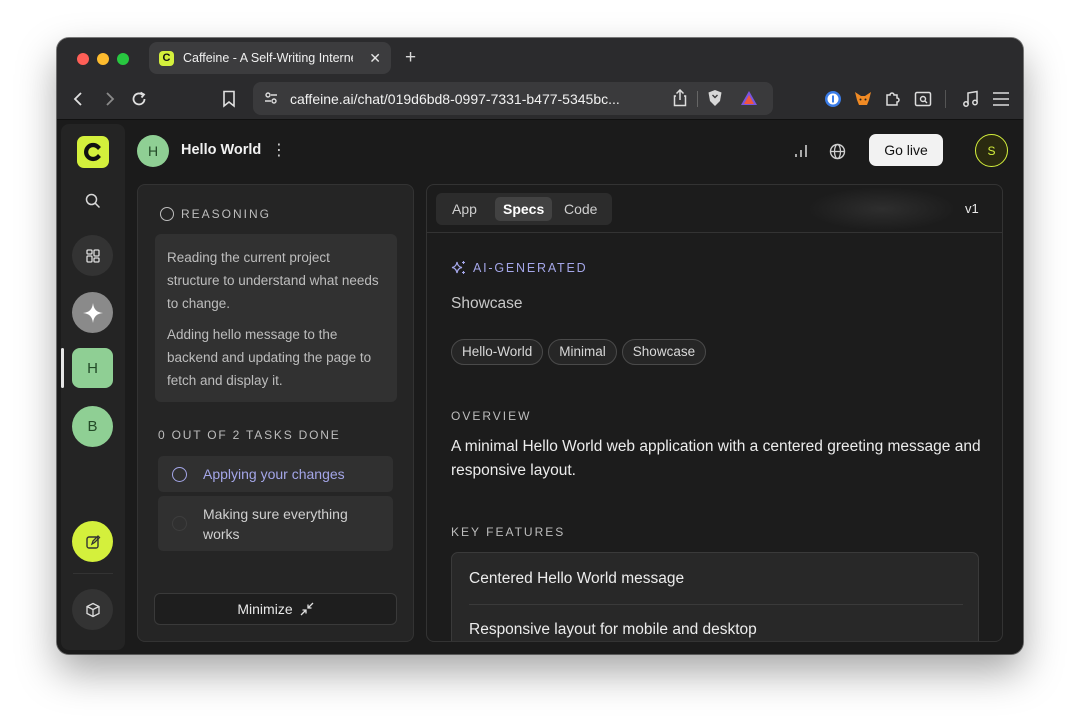 This screenshot has height=728, width=1080. What do you see at coordinates (62, 368) in the screenshot?
I see `active-project-indicator` at bounding box center [62, 368].